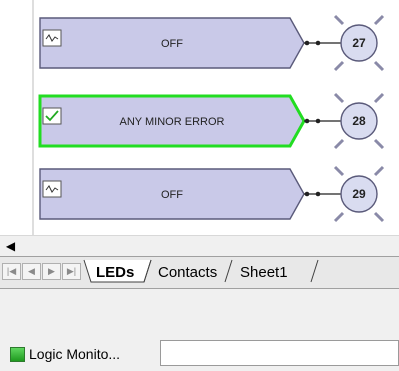 This screenshot has width=399, height=371. What do you see at coordinates (212, 43) in the screenshot?
I see `led-row-27: OFF 27` at bounding box center [212, 43].